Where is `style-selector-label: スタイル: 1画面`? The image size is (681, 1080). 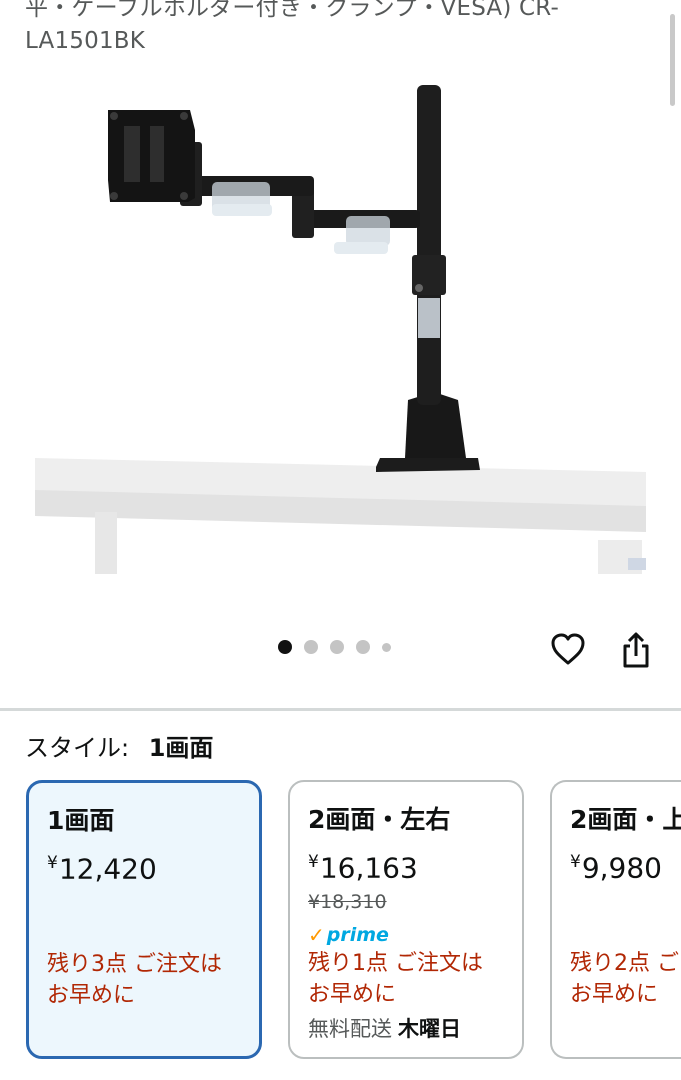 style-selector-label: スタイル: 1画面 is located at coordinates (119, 748).